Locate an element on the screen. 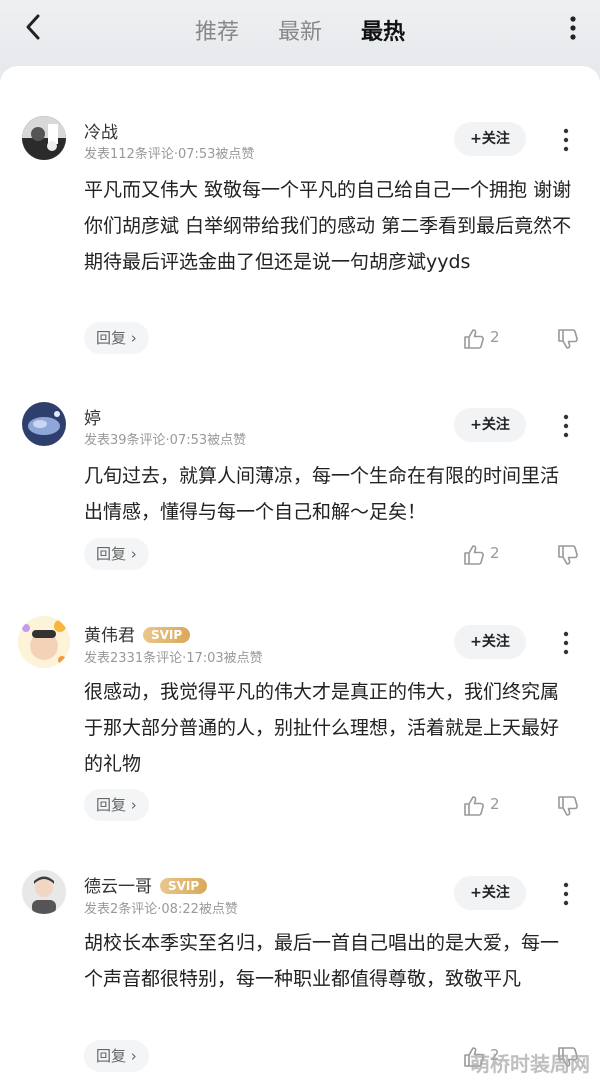 The width and height of the screenshot is (600, 1083). comment-meta: 发表112条评论·07:53被点赞 is located at coordinates (169, 154).